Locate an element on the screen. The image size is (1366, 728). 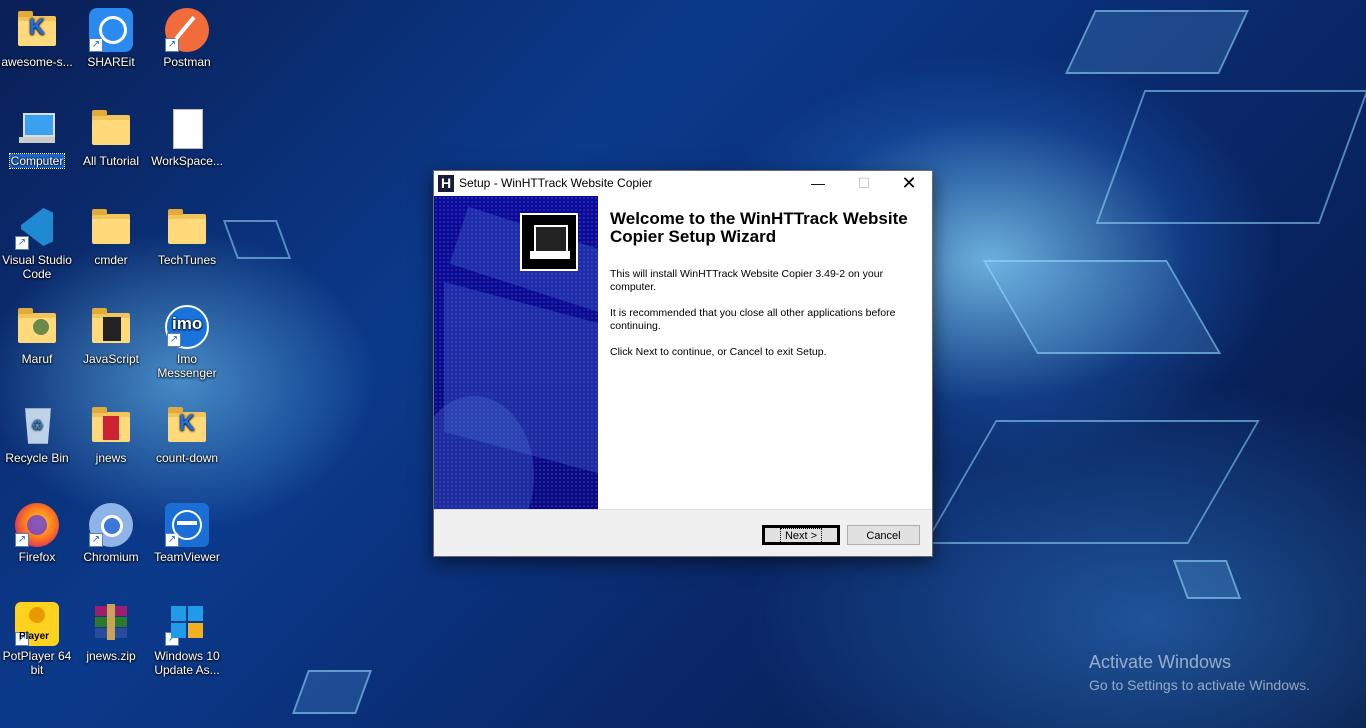
desktop-icon-computer: Computer is located at coordinates (37, 138).